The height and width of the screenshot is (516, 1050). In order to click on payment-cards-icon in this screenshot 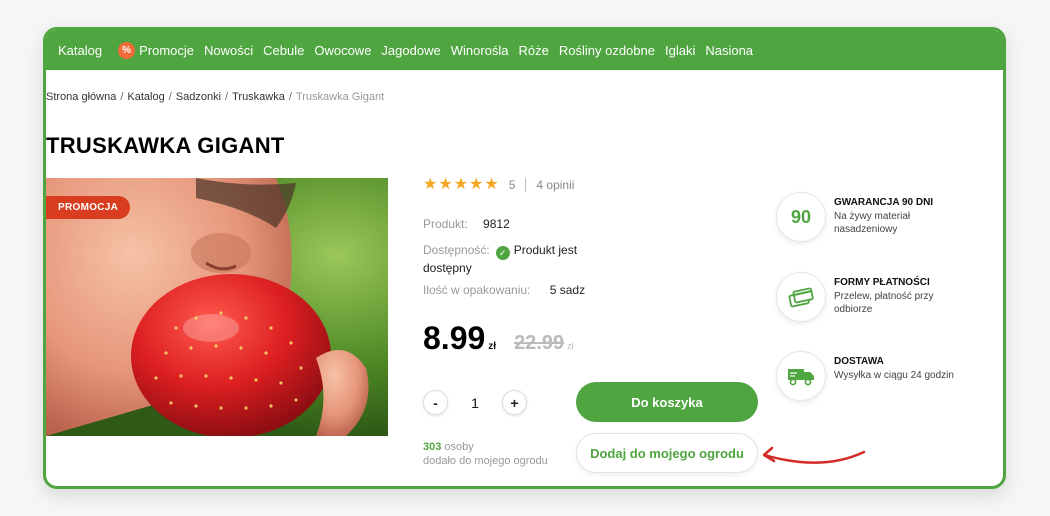, I will do `click(801, 297)`.